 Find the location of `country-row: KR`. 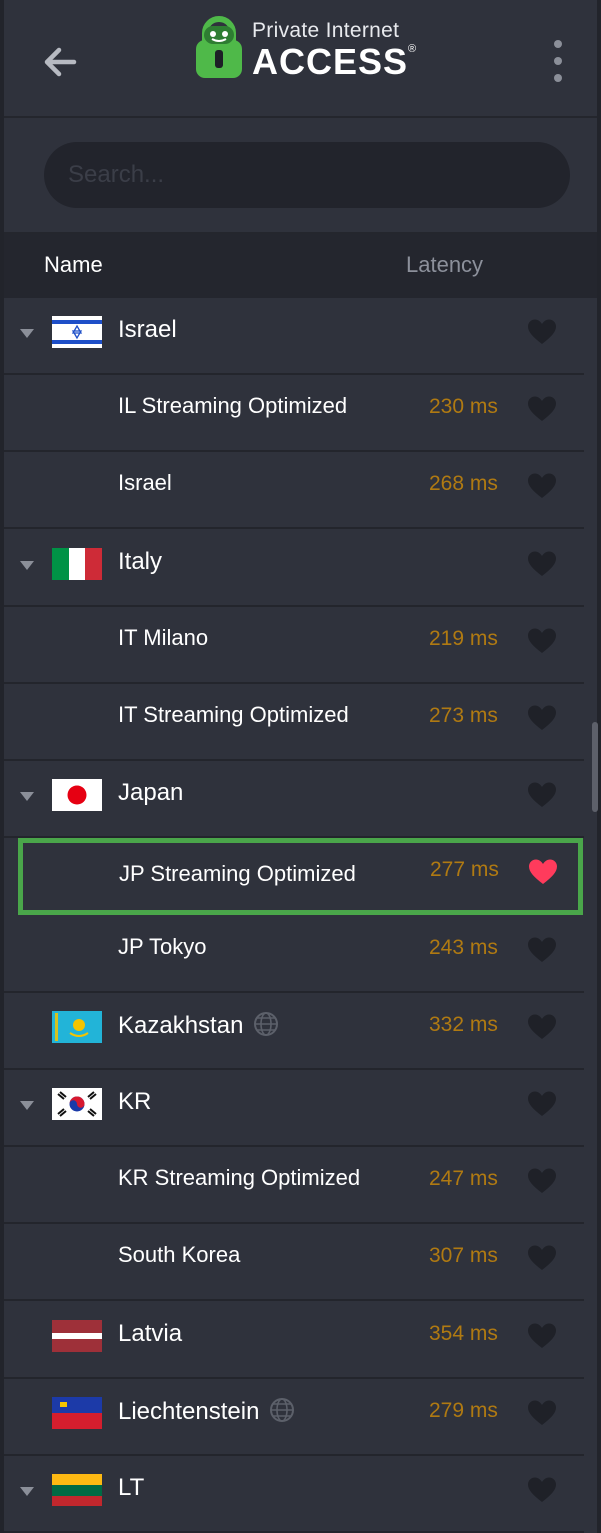

country-row: KR is located at coordinates (294, 1108).